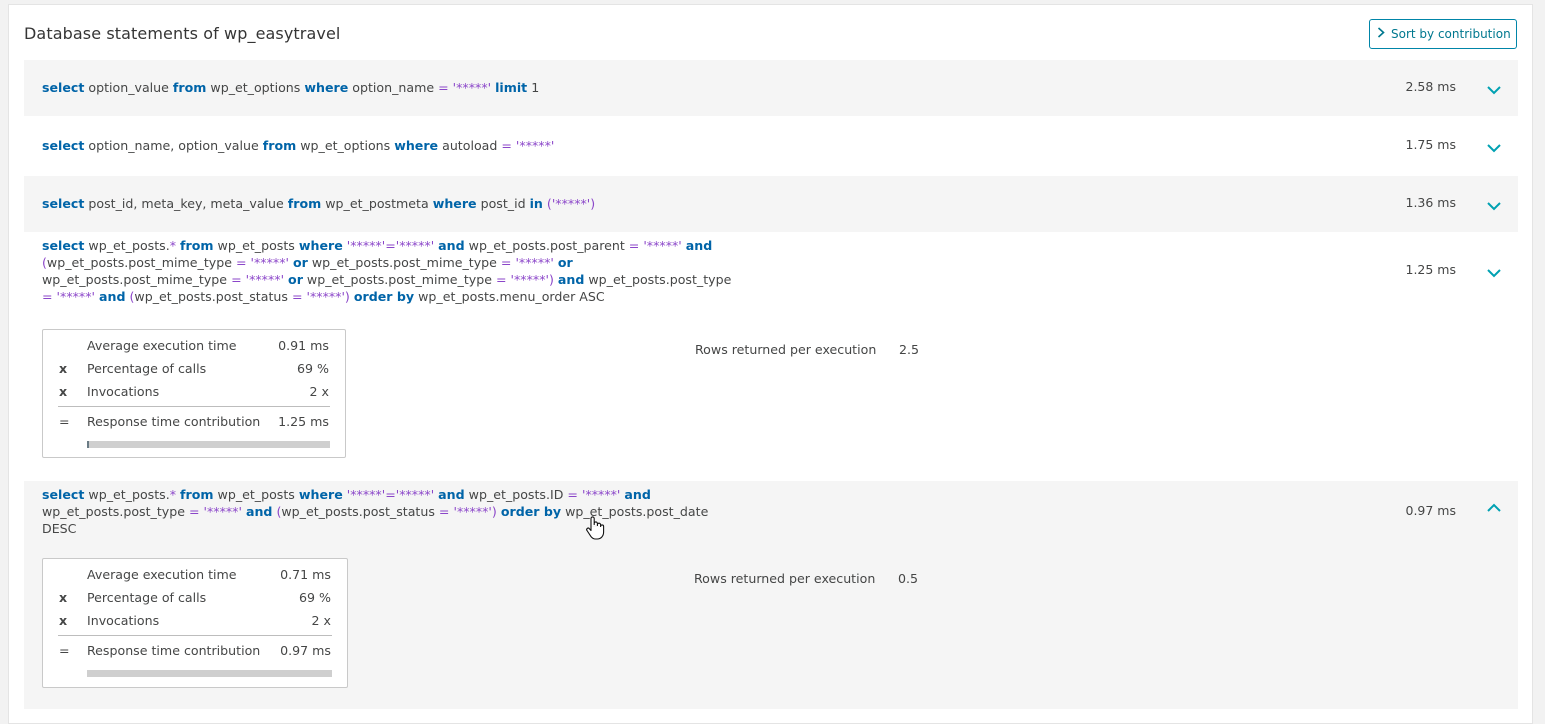 The image size is (1545, 724). What do you see at coordinates (182, 33) in the screenshot?
I see `page-title: Database statements of wp_easytravel` at bounding box center [182, 33].